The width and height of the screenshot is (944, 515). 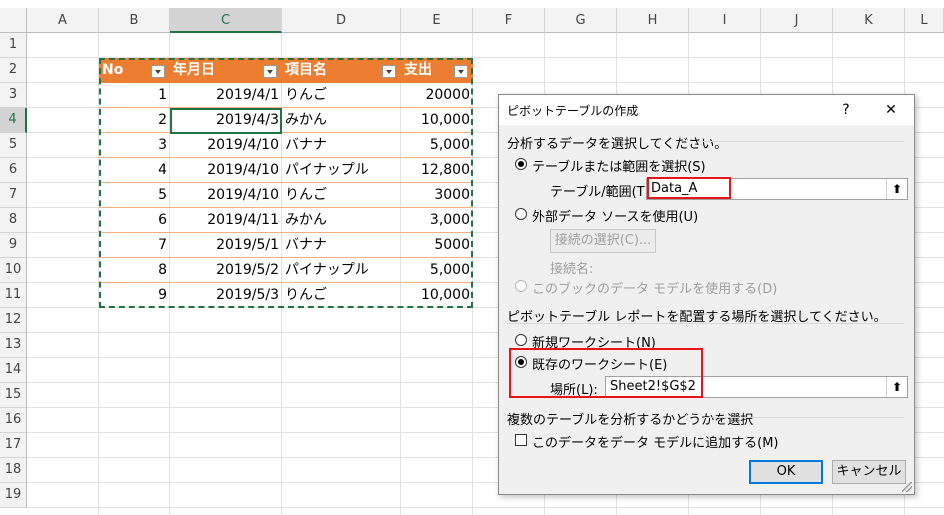 What do you see at coordinates (606, 373) in the screenshot?
I see `highlight-existing-sheet` at bounding box center [606, 373].